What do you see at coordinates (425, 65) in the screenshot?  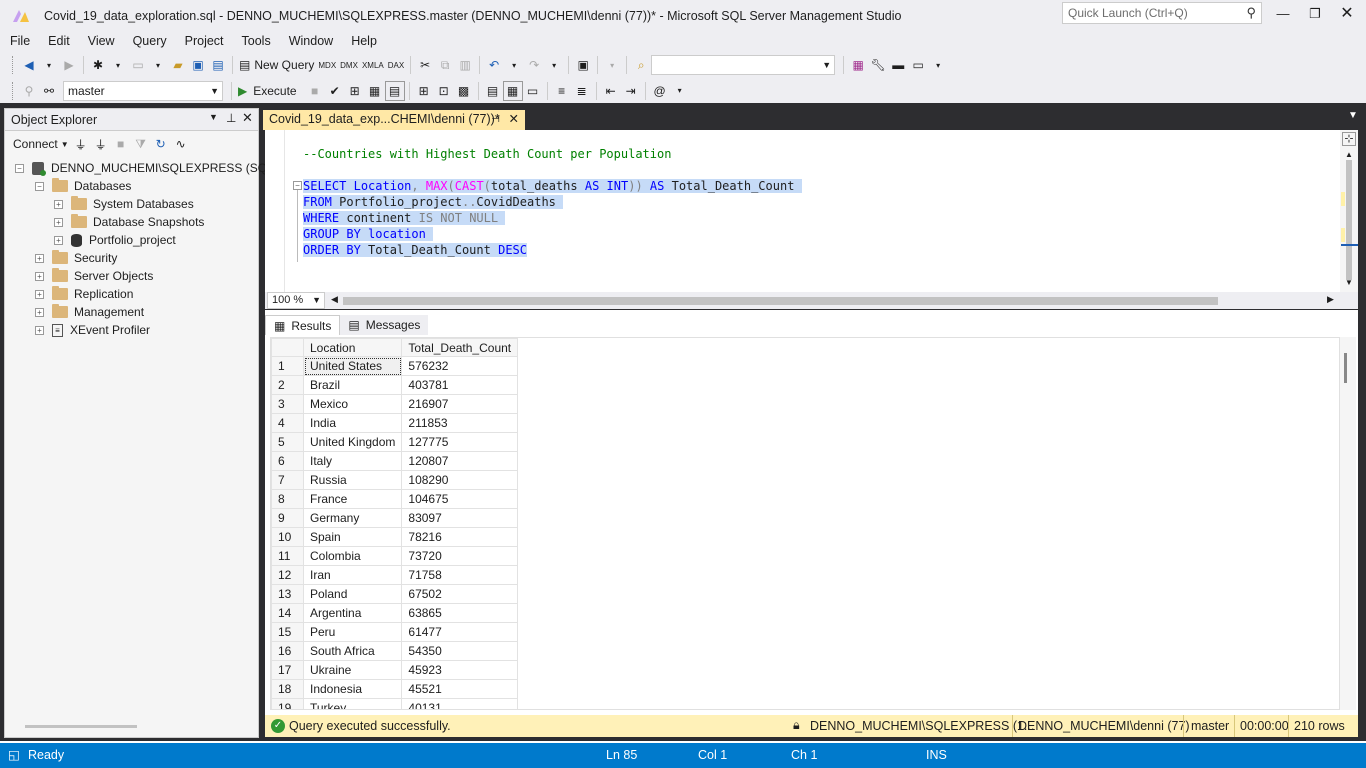 I see `cut-icon: ✂` at bounding box center [425, 65].